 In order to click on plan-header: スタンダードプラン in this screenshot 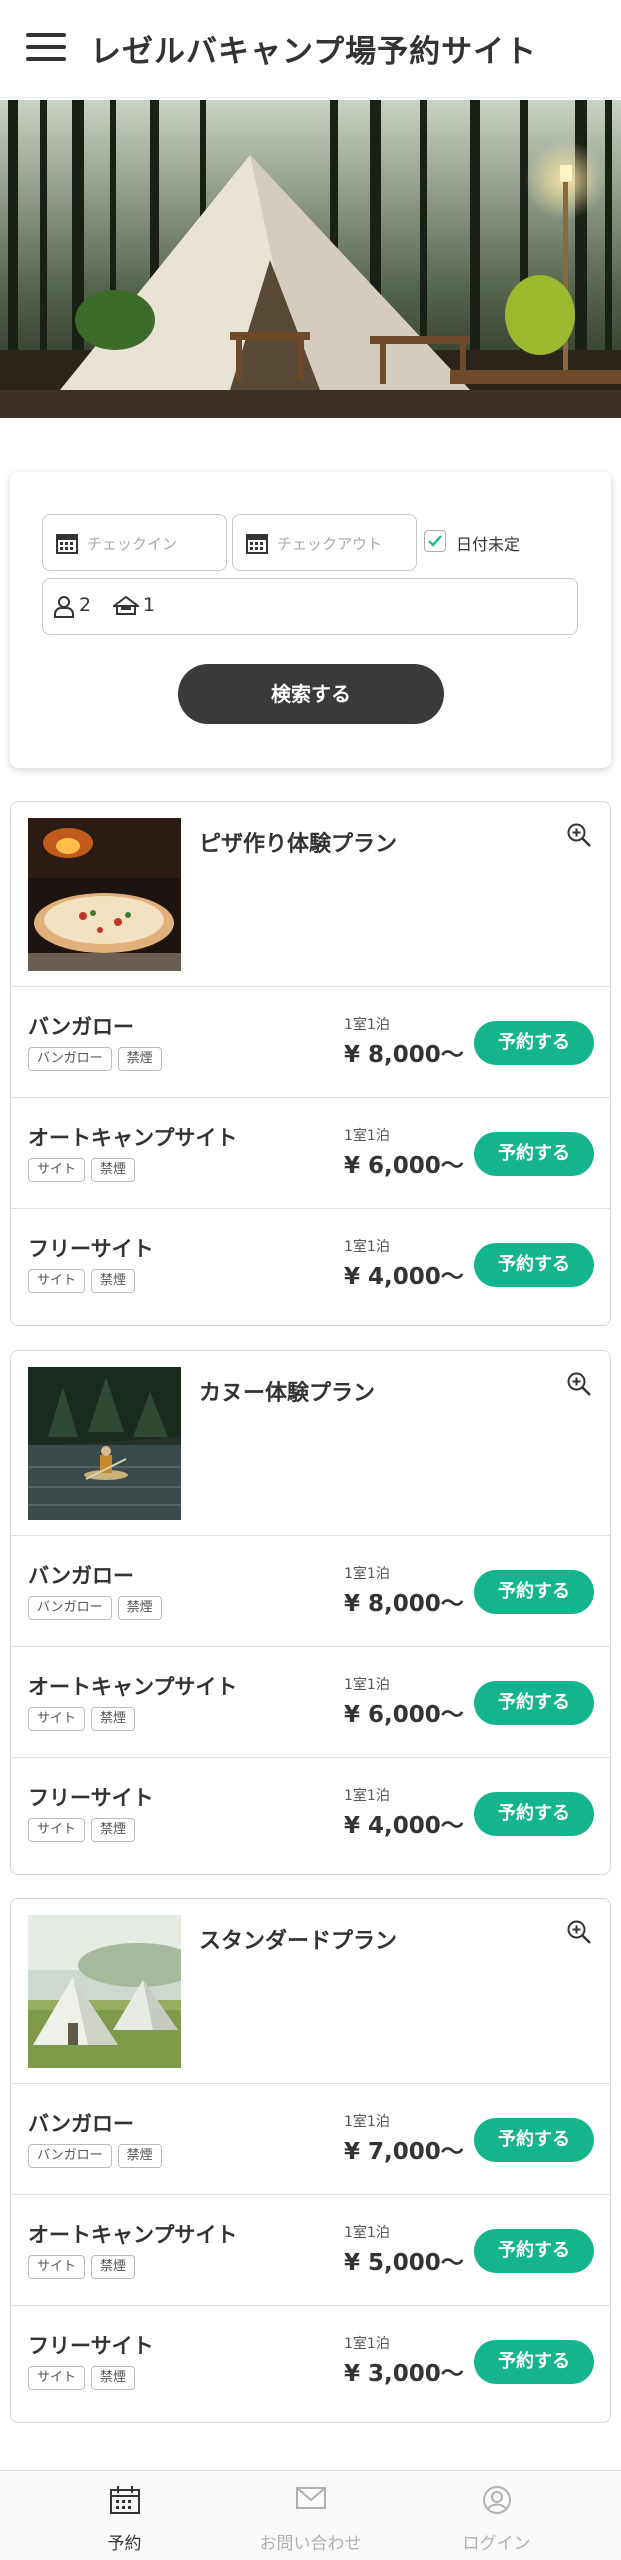, I will do `click(310, 1991)`.